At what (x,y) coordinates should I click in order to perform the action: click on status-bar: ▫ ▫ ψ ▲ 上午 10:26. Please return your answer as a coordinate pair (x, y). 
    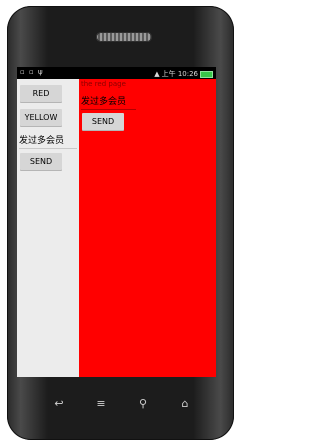
    Looking at the image, I should click on (116, 73).